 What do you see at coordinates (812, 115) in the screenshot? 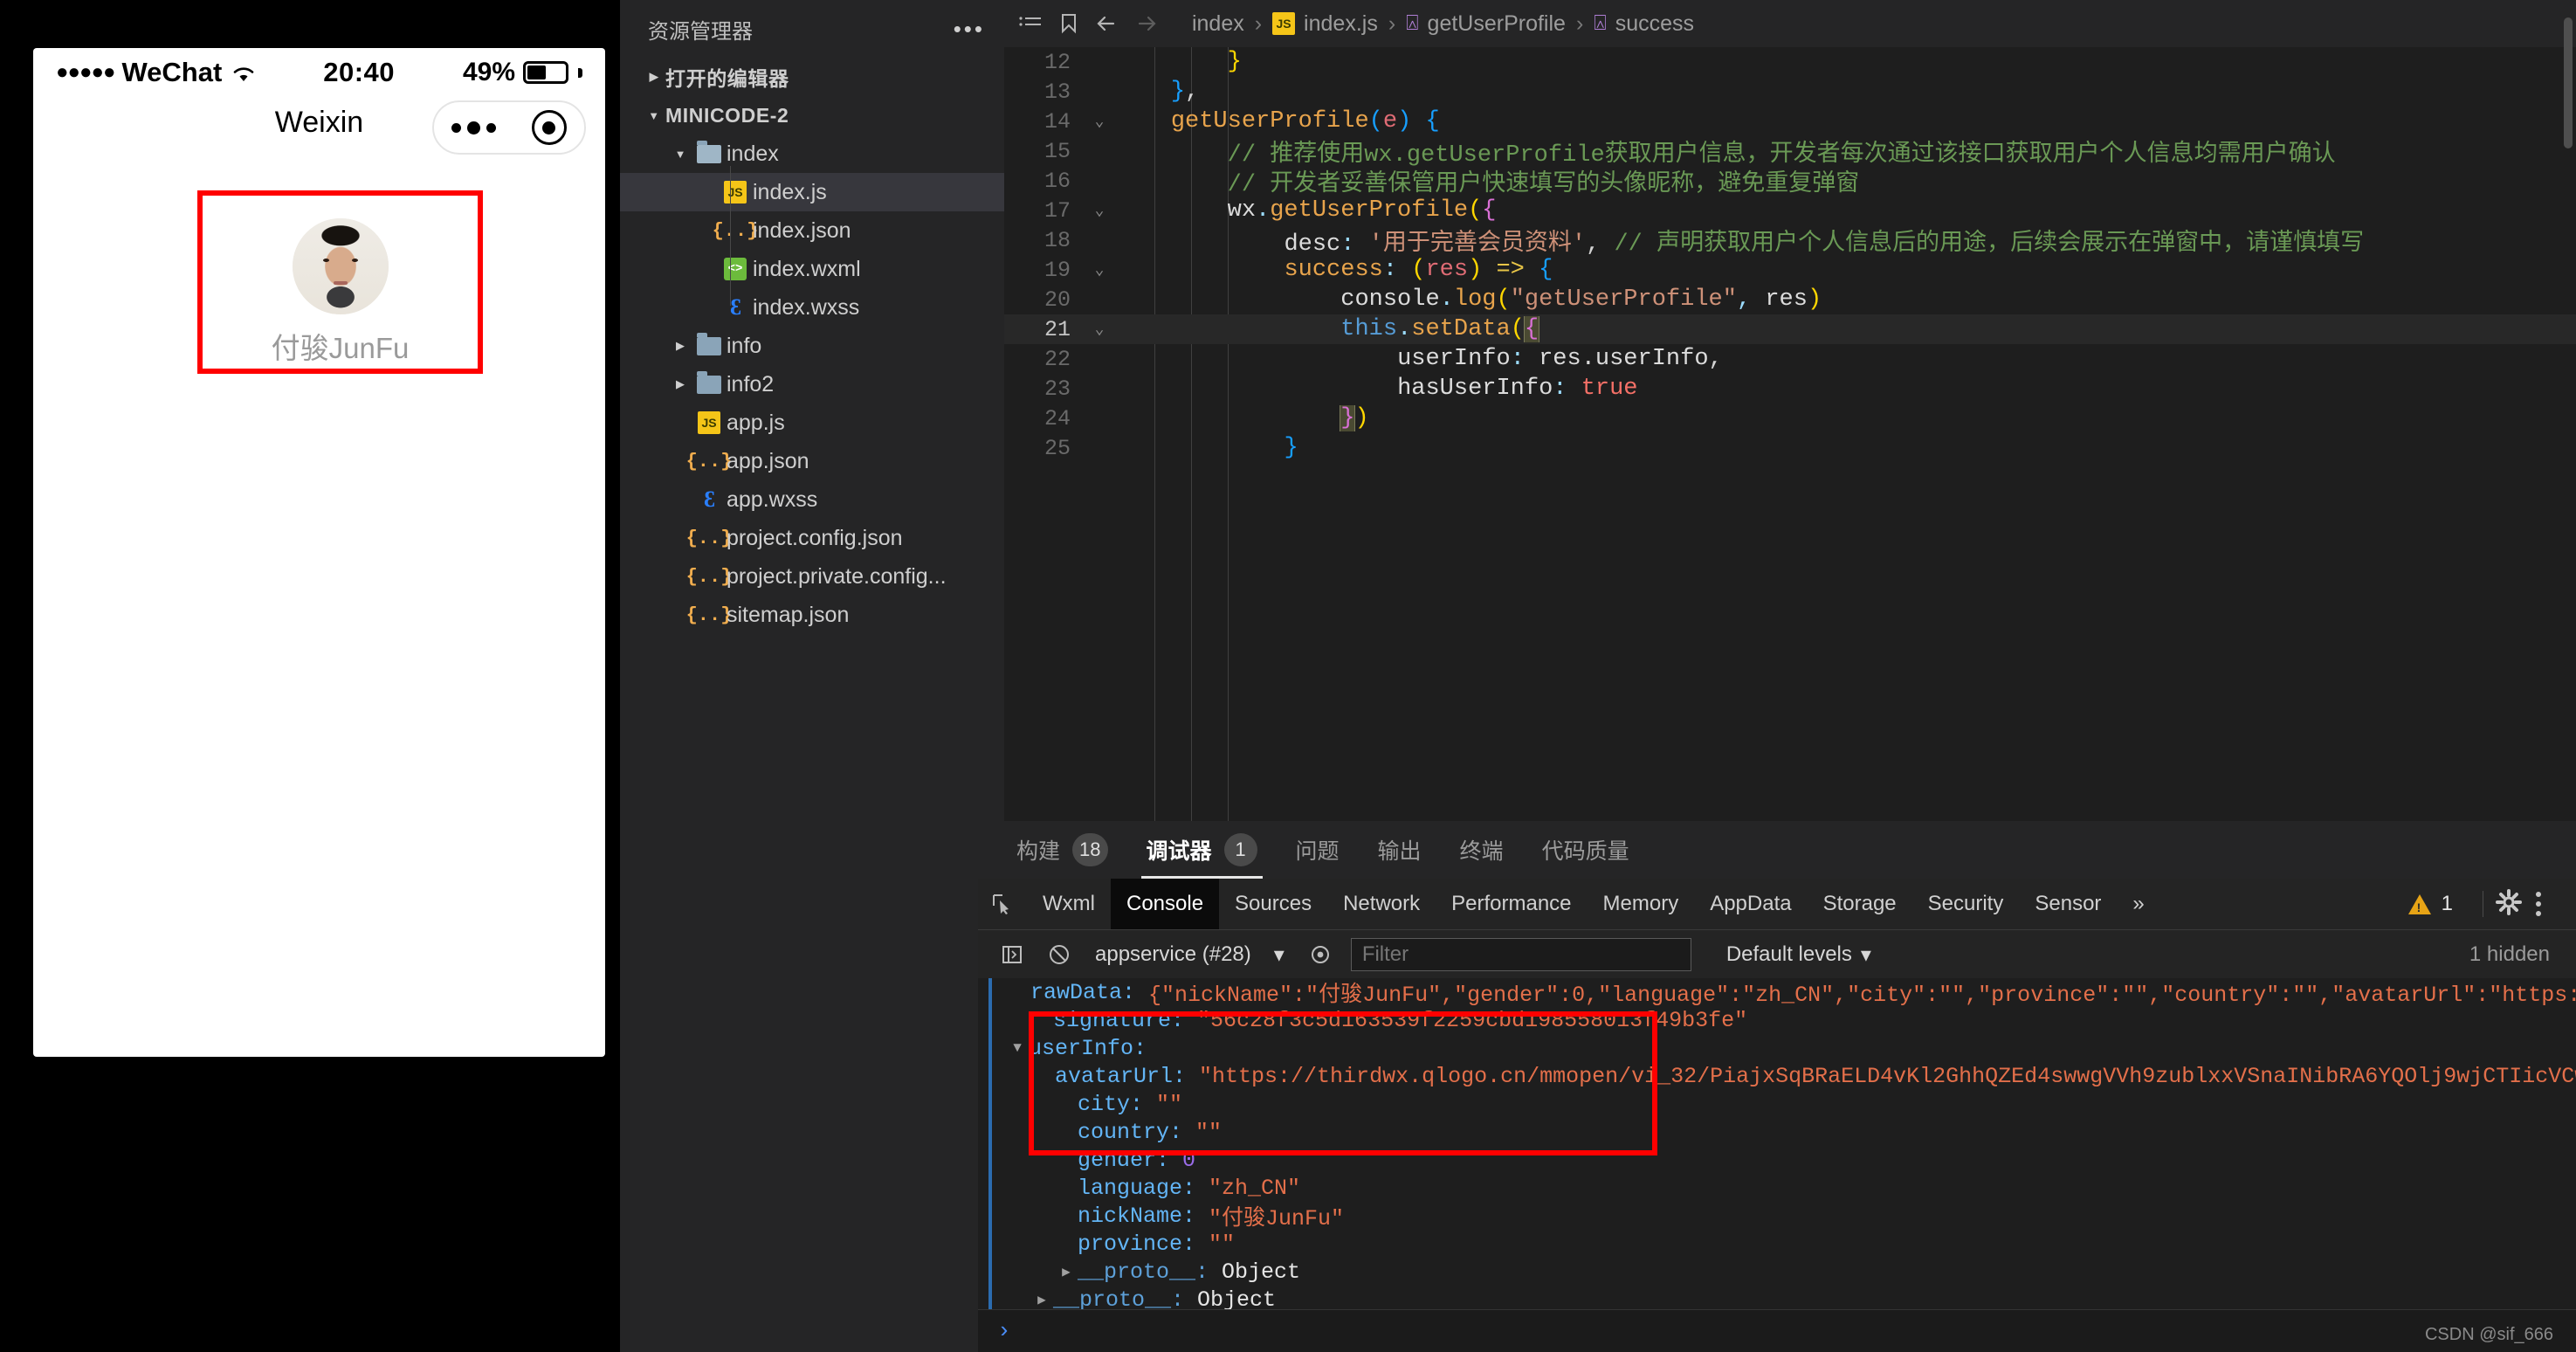
I see `sidebar-section-project-root: ▼ MINICODE-2` at bounding box center [812, 115].